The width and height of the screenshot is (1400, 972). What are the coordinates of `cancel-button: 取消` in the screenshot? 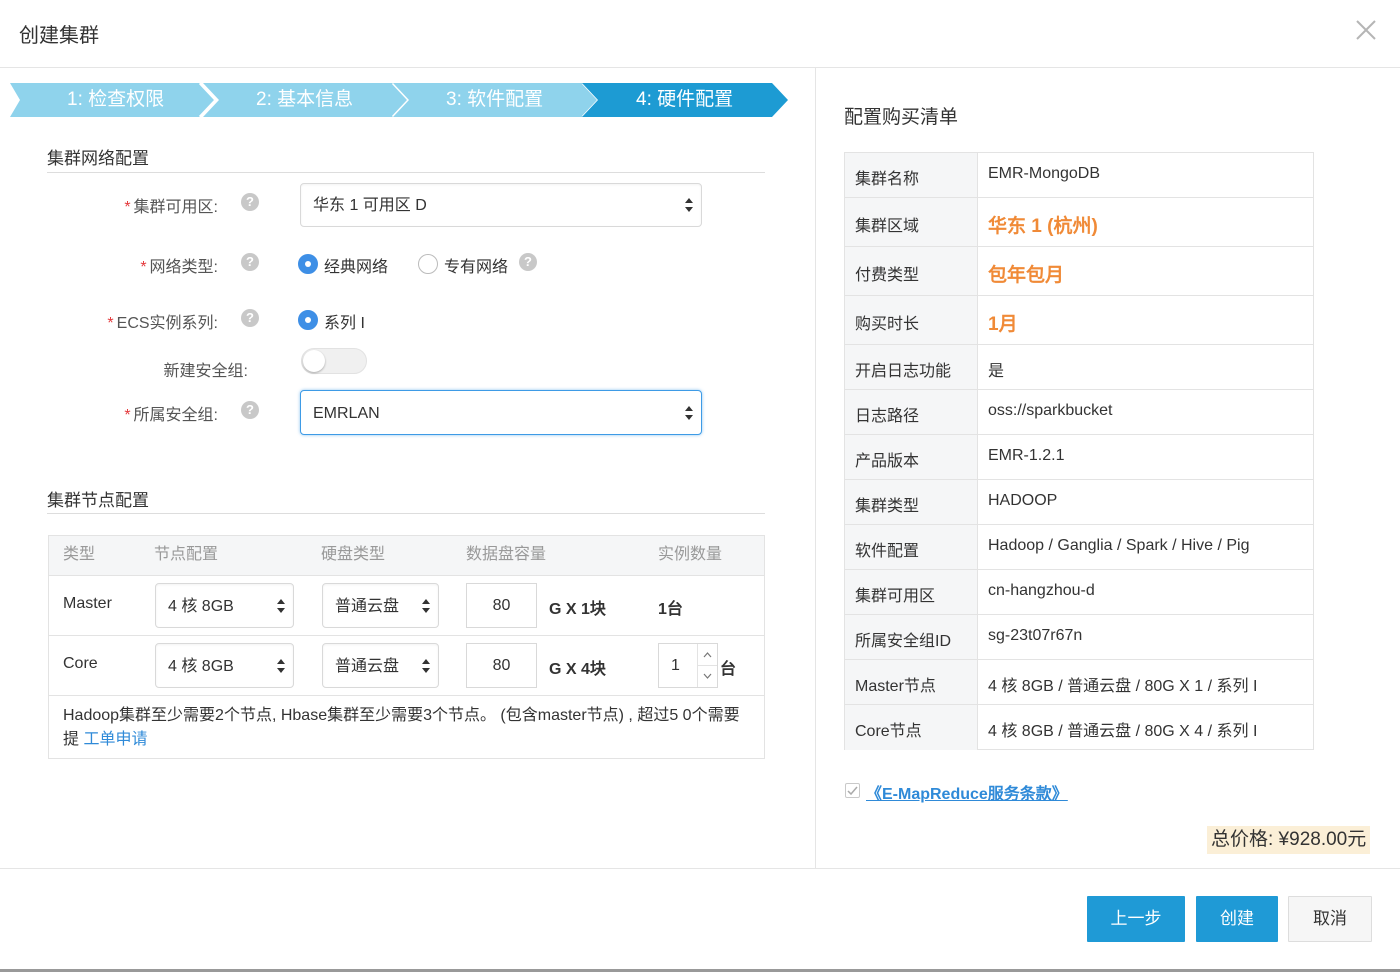 It's located at (1330, 919).